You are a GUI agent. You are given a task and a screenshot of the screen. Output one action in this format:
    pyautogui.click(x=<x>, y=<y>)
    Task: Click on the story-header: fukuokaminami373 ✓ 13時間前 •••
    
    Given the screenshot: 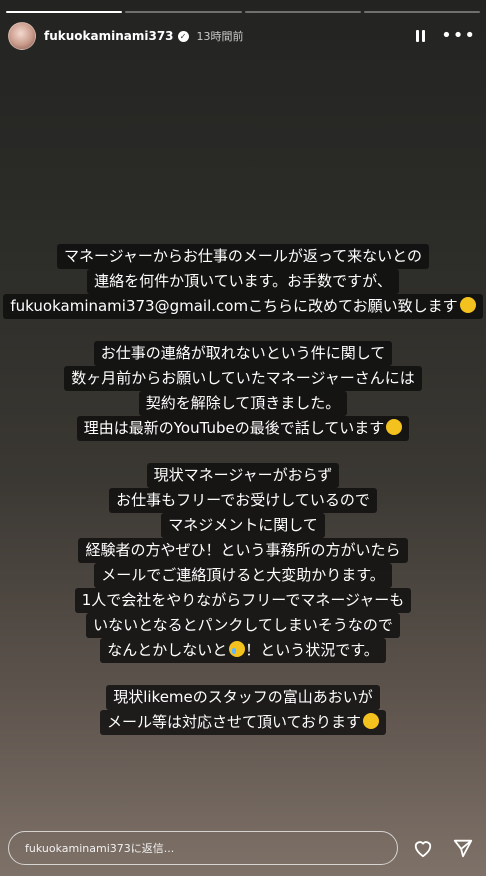 What is the action you would take?
    pyautogui.click(x=243, y=36)
    